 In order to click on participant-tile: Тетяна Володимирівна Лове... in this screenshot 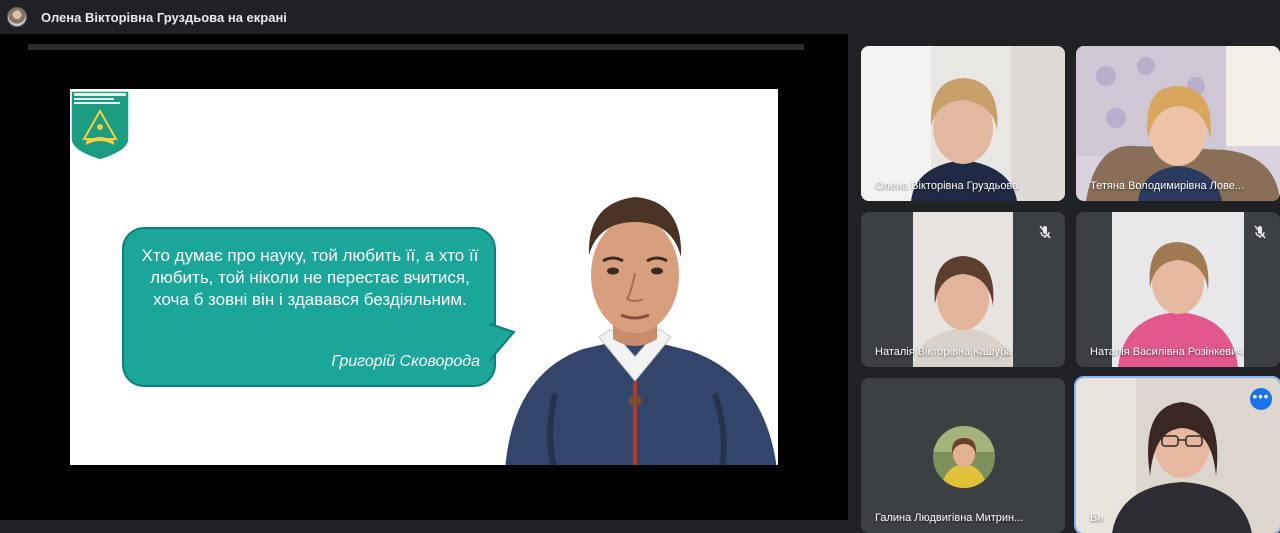, I will do `click(1178, 123)`.